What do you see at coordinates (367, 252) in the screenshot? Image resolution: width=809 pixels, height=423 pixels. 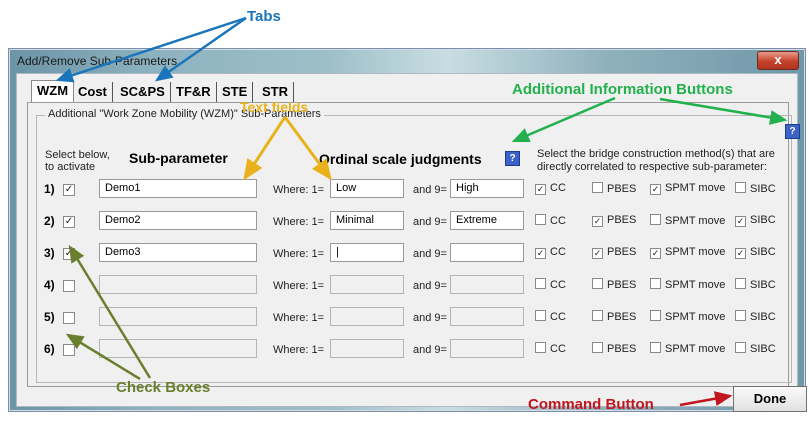 I see `low-judgment-field: |` at bounding box center [367, 252].